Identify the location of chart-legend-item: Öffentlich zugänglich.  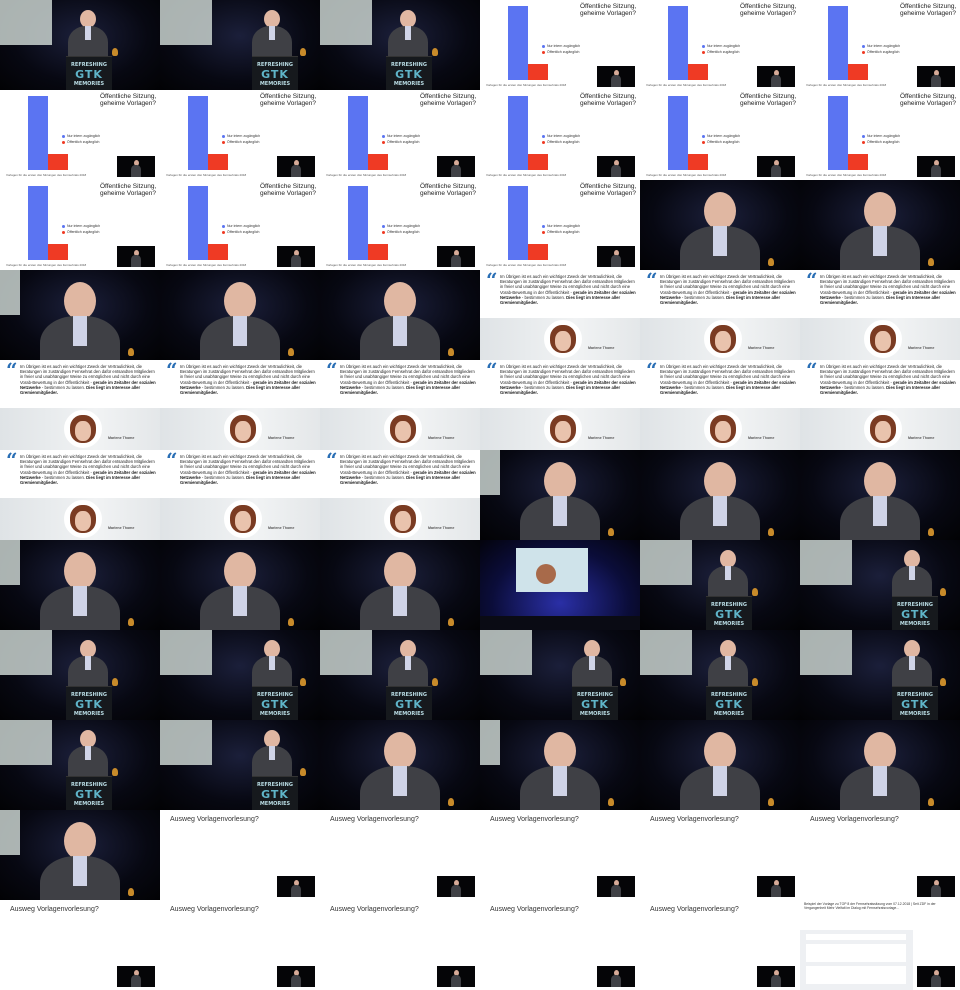
(400, 232).